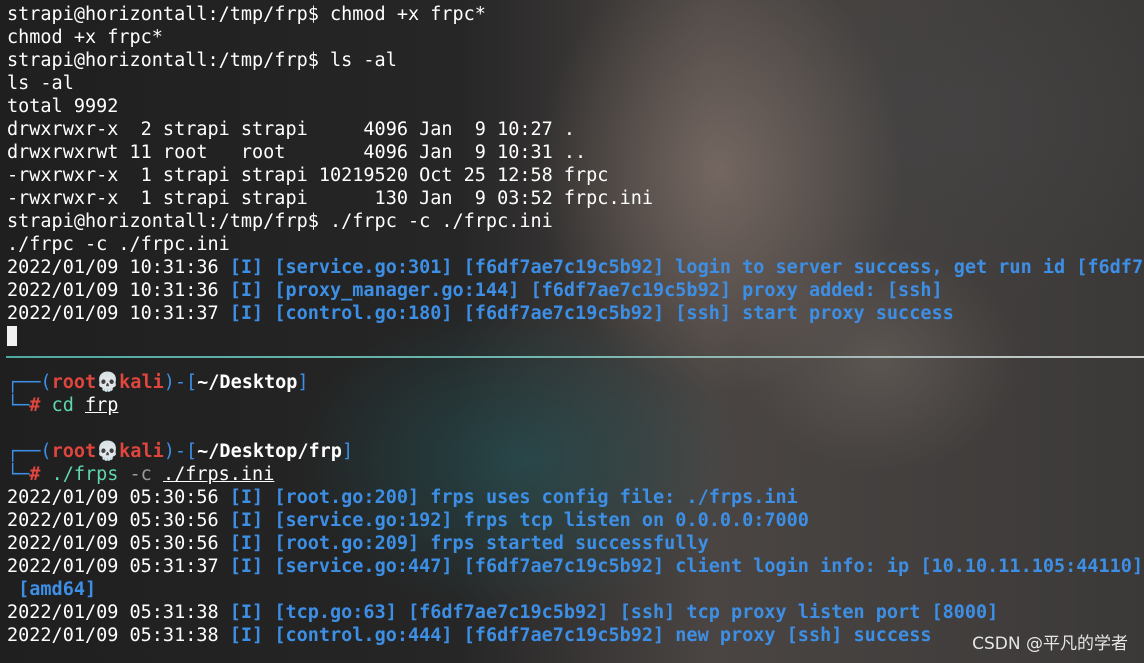  Describe the element at coordinates (101, 405) in the screenshot. I see `command-args: frp` at that location.